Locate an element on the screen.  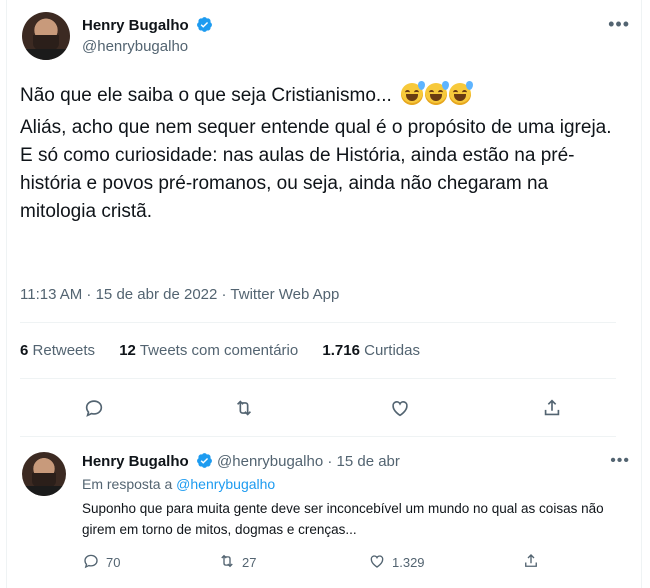
emoji-group is located at coordinates (437, 97).